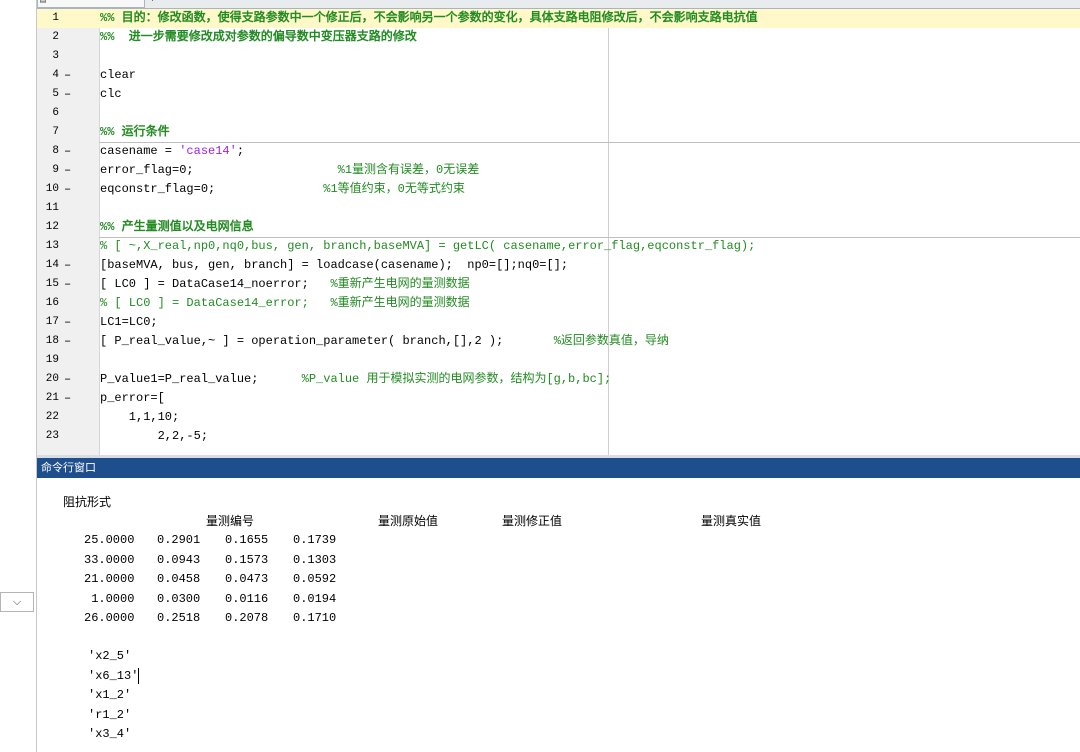 The width and height of the screenshot is (1080, 752). Describe the element at coordinates (558, 75) in the screenshot. I see `code-line: 4– clear` at that location.